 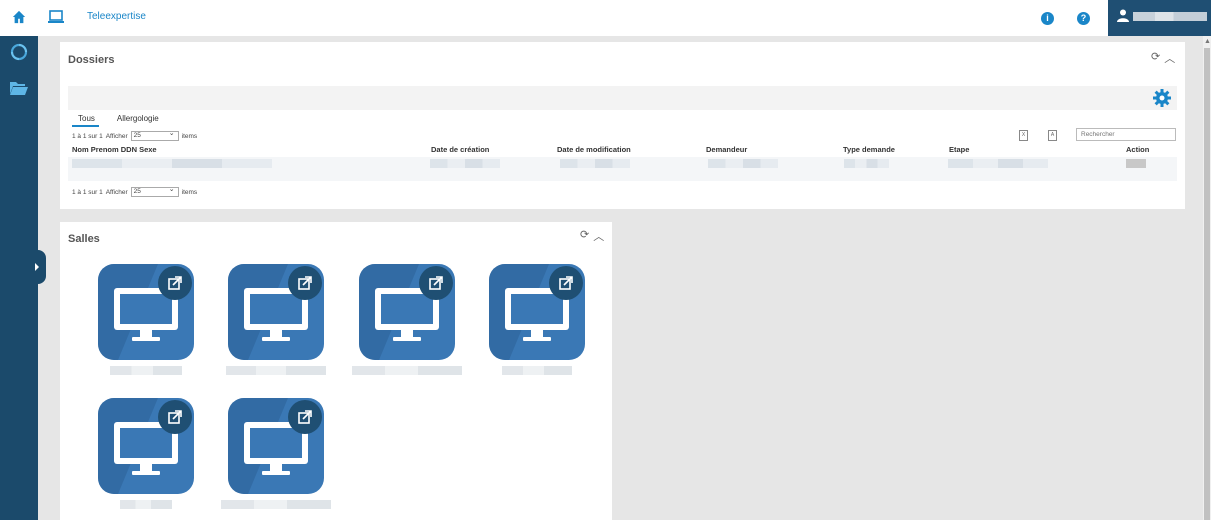 I want to click on user-menu, so click(x=1159, y=18).